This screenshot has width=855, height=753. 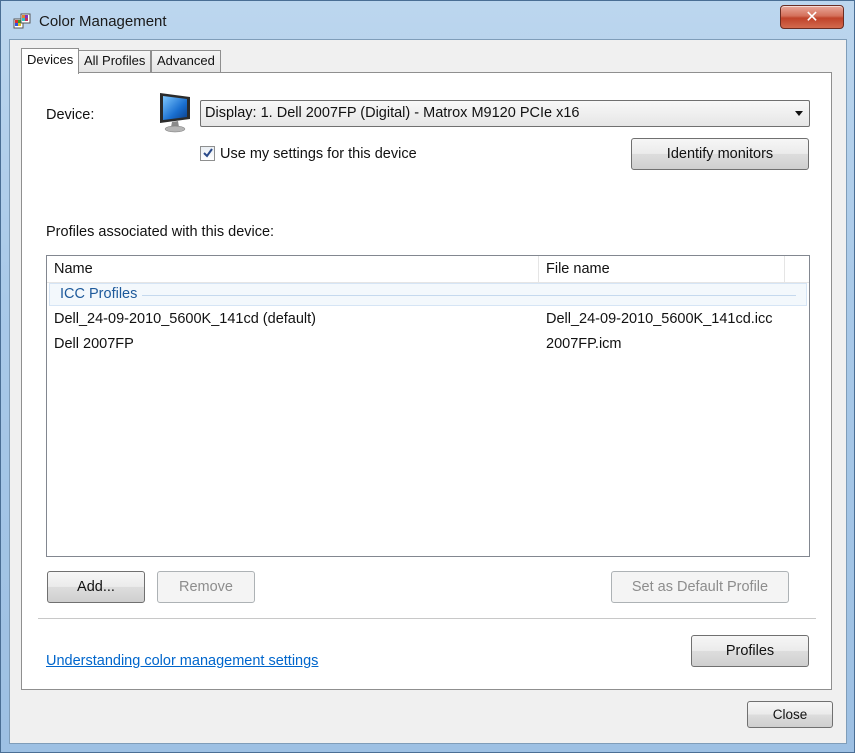 What do you see at coordinates (70, 115) in the screenshot?
I see `device-label: Device:` at bounding box center [70, 115].